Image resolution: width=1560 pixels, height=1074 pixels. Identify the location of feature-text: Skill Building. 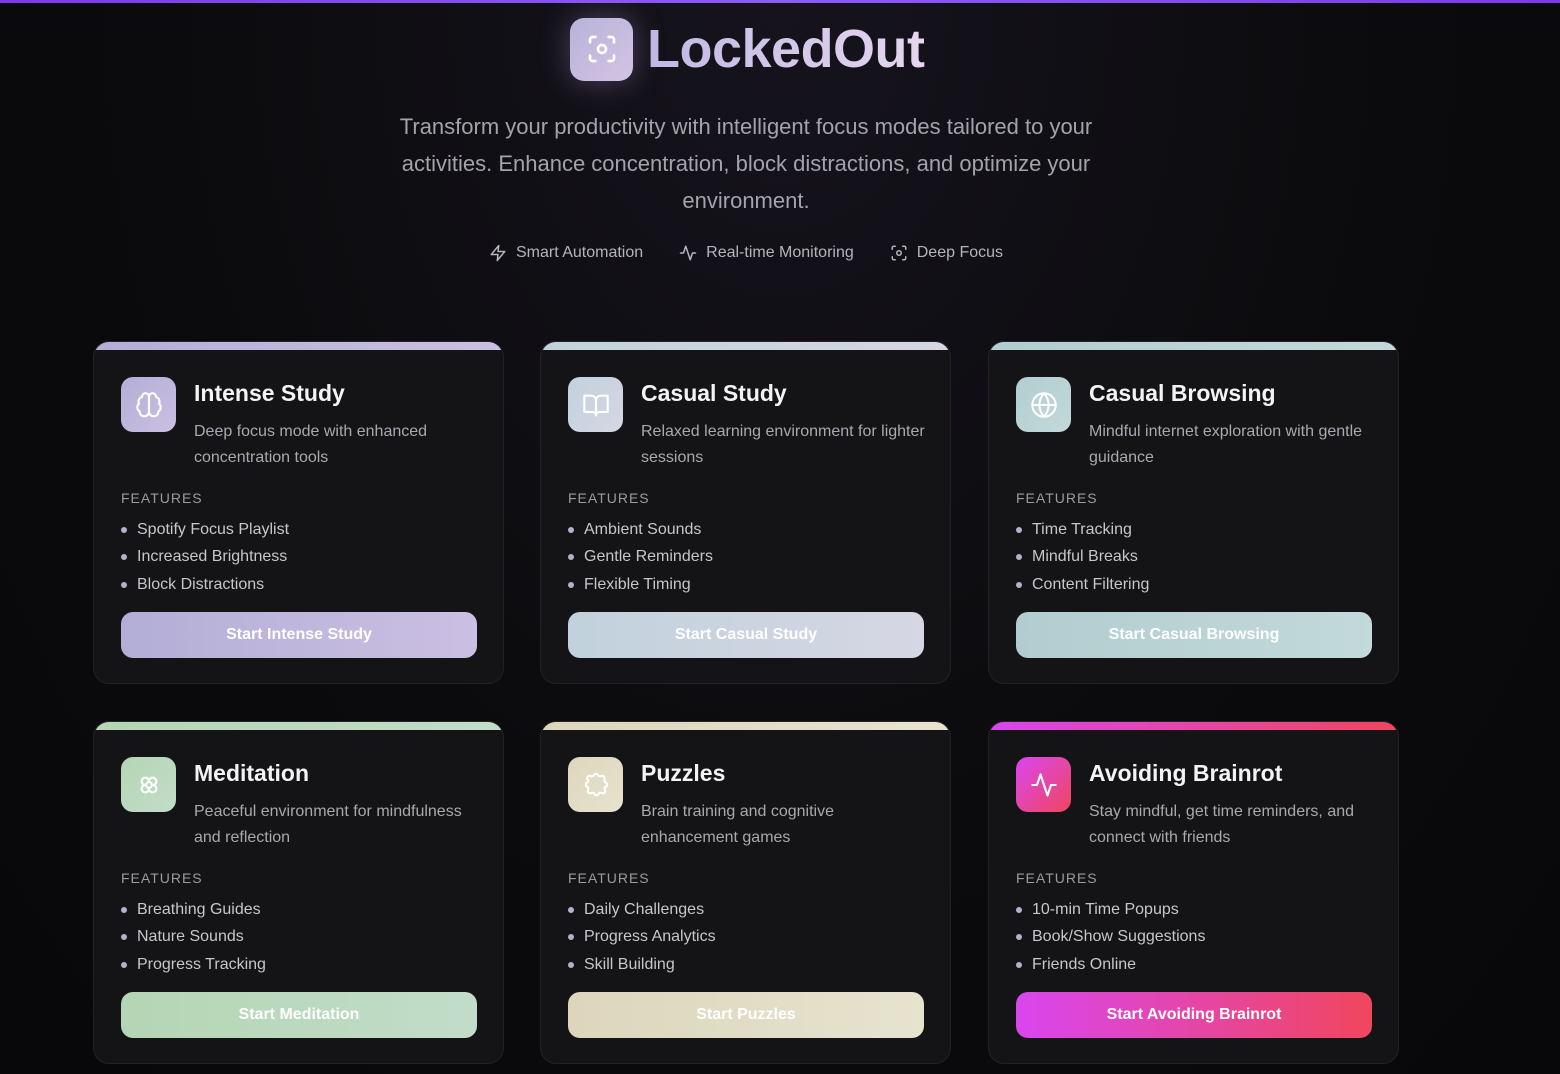
(629, 964).